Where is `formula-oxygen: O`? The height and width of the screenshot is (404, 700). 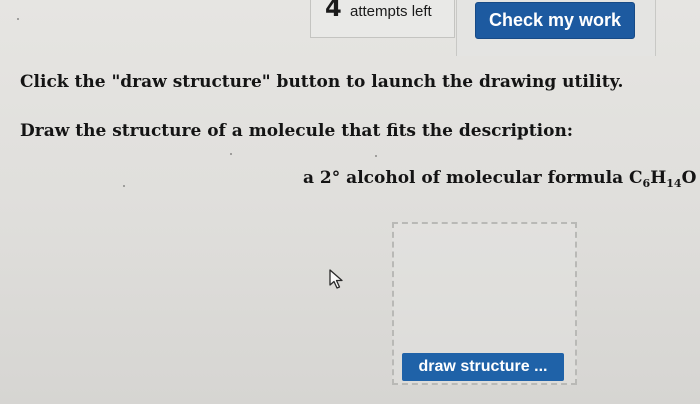
formula-oxygen: O is located at coordinates (689, 178).